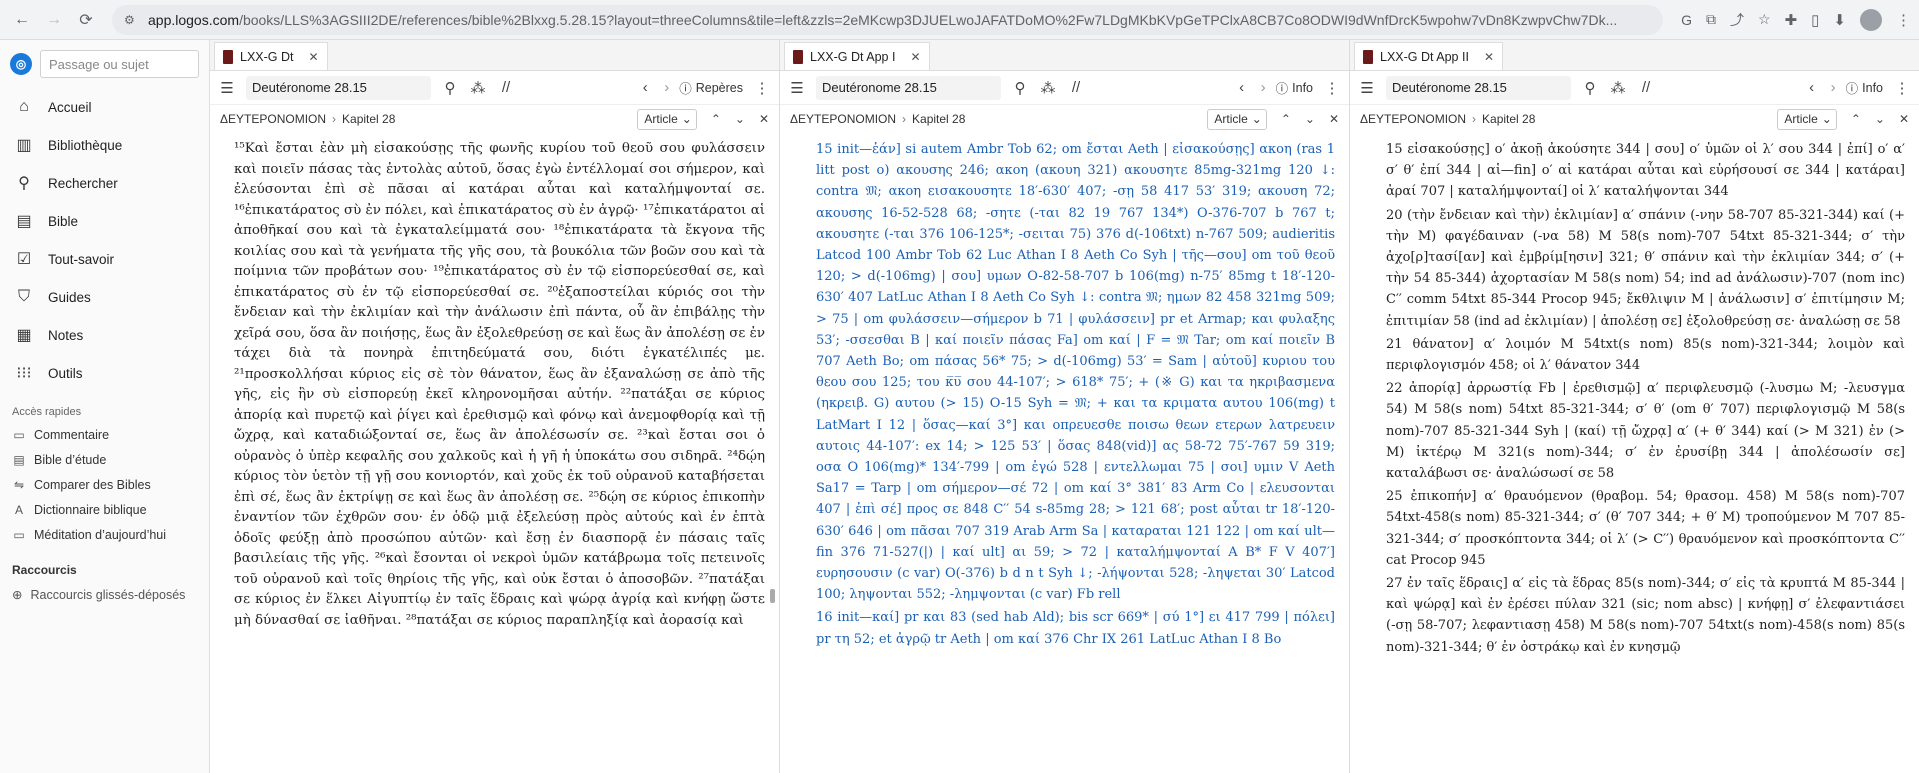  Describe the element at coordinates (104, 459) in the screenshot. I see `quick-item-study-bible: ▤ Bible d’étude` at that location.